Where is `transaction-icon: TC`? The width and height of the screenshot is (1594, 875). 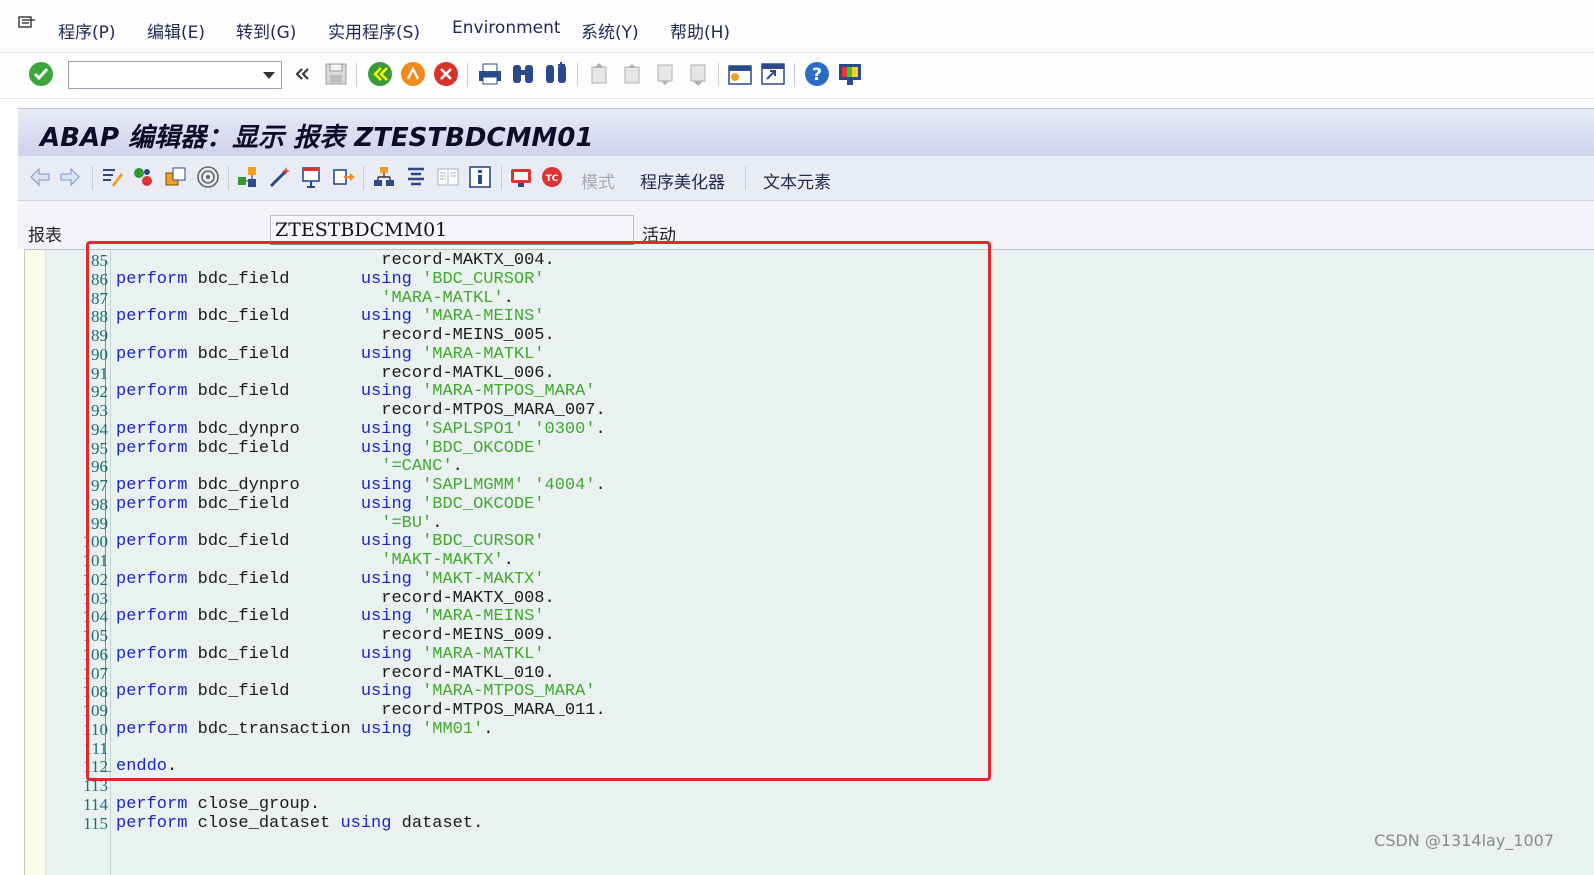 transaction-icon: TC is located at coordinates (552, 177).